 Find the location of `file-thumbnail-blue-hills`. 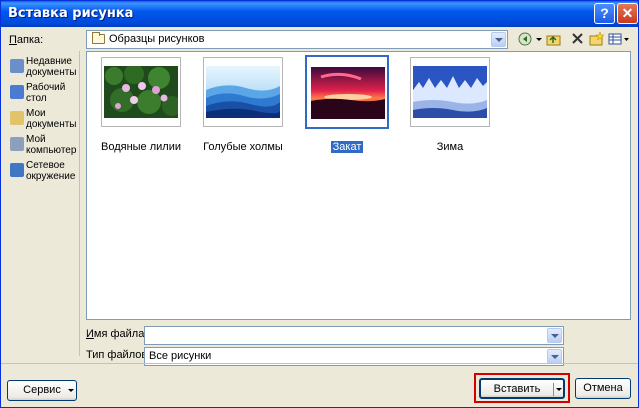

file-thumbnail-blue-hills is located at coordinates (243, 92).